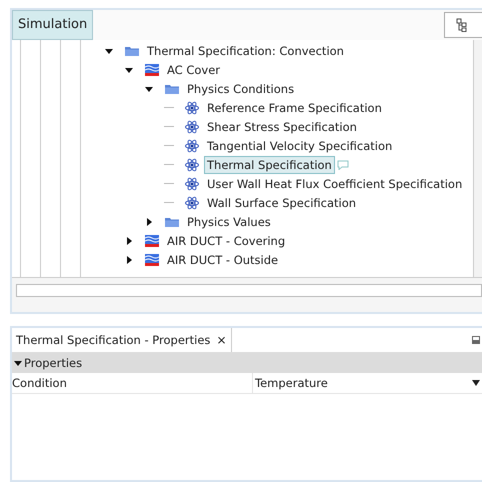 The width and height of the screenshot is (482, 482). Describe the element at coordinates (113, 340) in the screenshot. I see `tab-title: Thermal Specification - Properties` at that location.